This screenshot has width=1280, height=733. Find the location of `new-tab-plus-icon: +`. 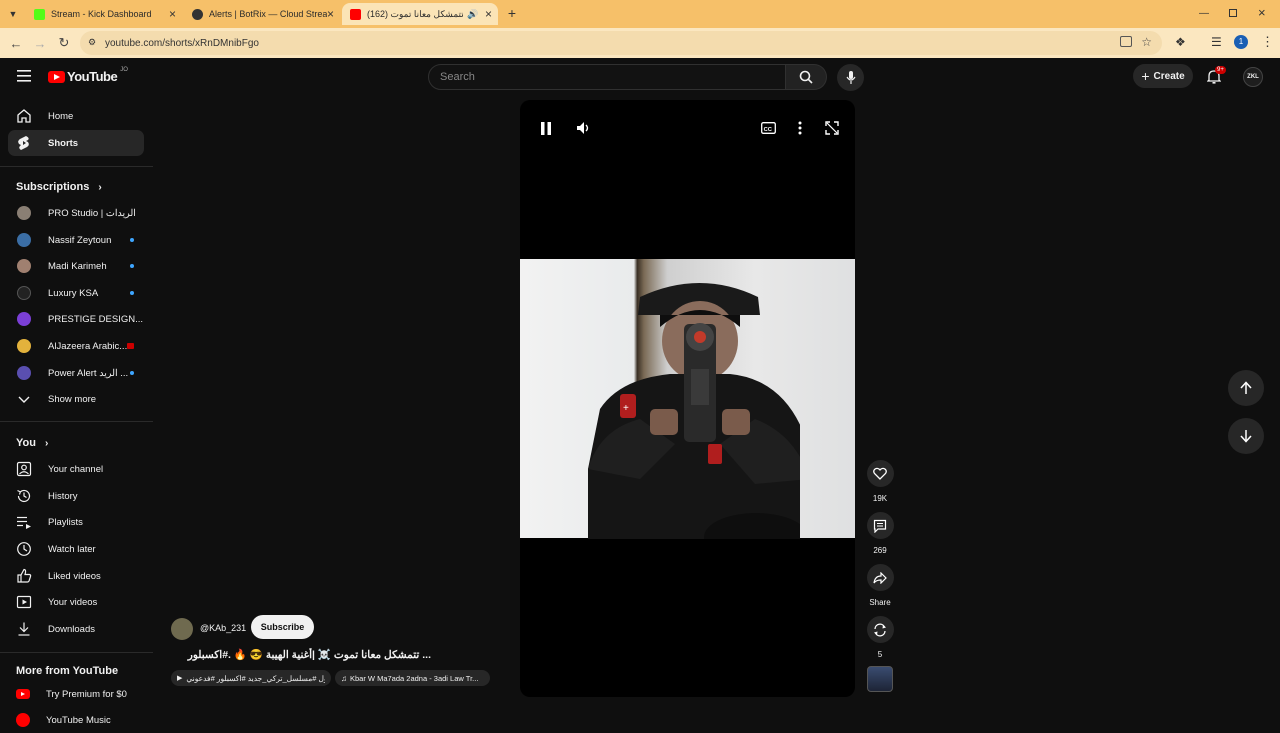

new-tab-plus-icon: + is located at coordinates (512, 13).